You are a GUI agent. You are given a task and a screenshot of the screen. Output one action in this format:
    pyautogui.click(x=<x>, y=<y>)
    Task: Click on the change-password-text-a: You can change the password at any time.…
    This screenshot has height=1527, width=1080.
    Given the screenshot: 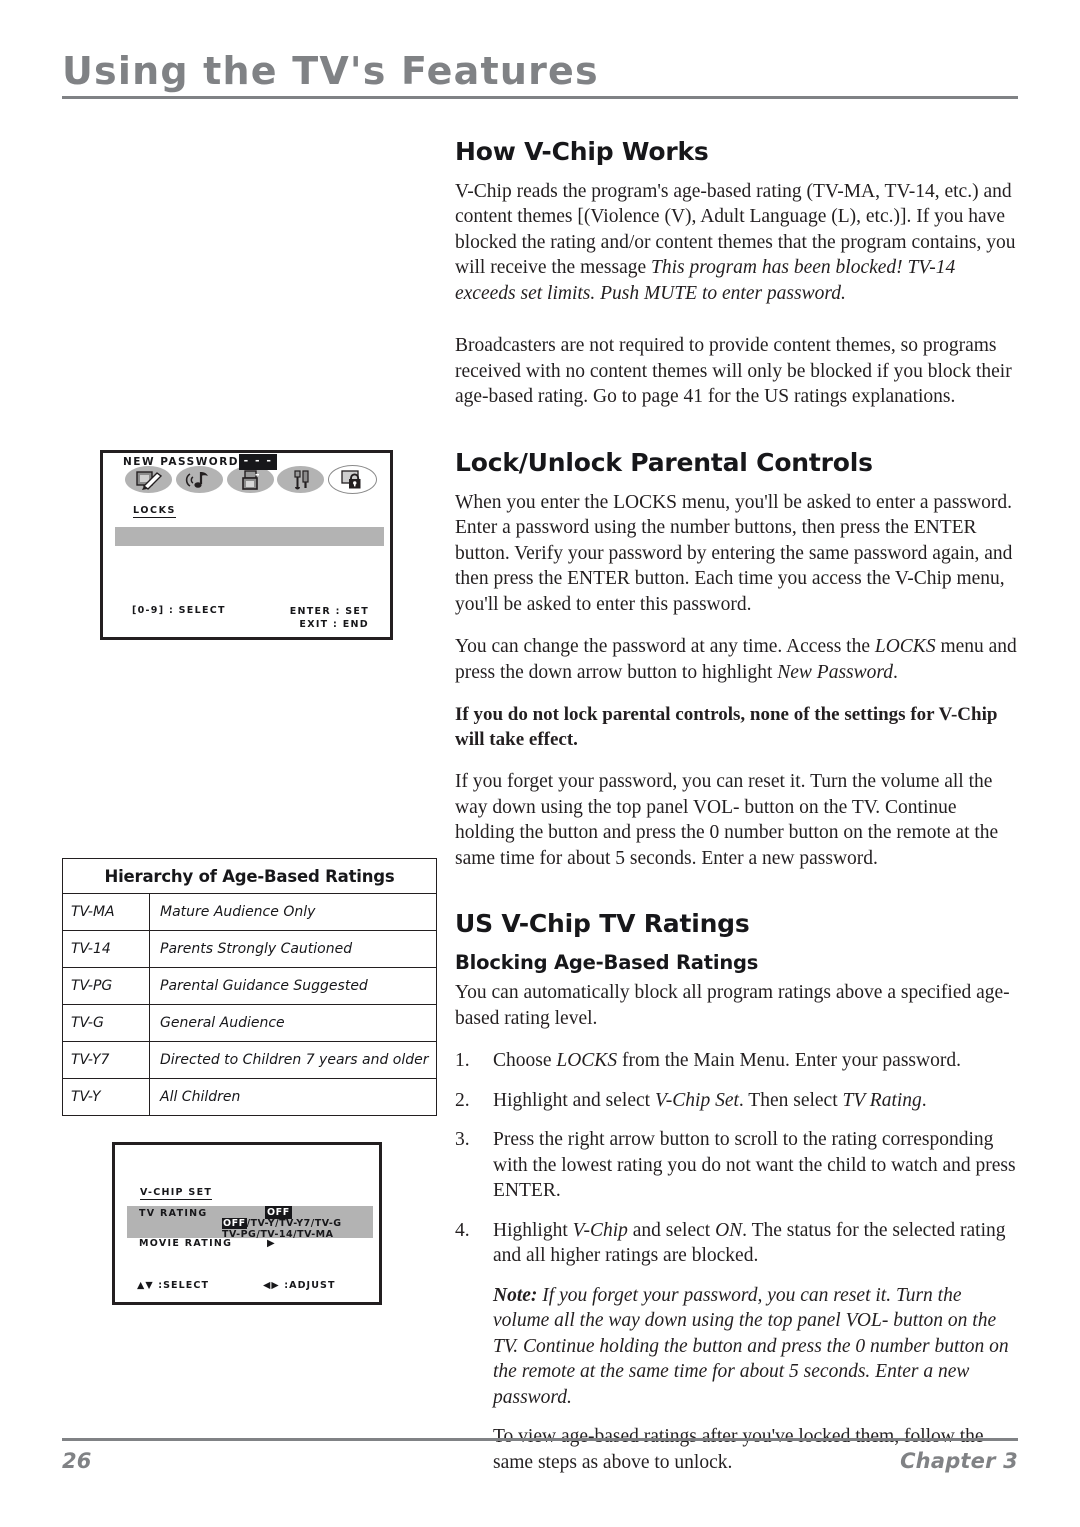 What is the action you would take?
    pyautogui.click(x=665, y=646)
    